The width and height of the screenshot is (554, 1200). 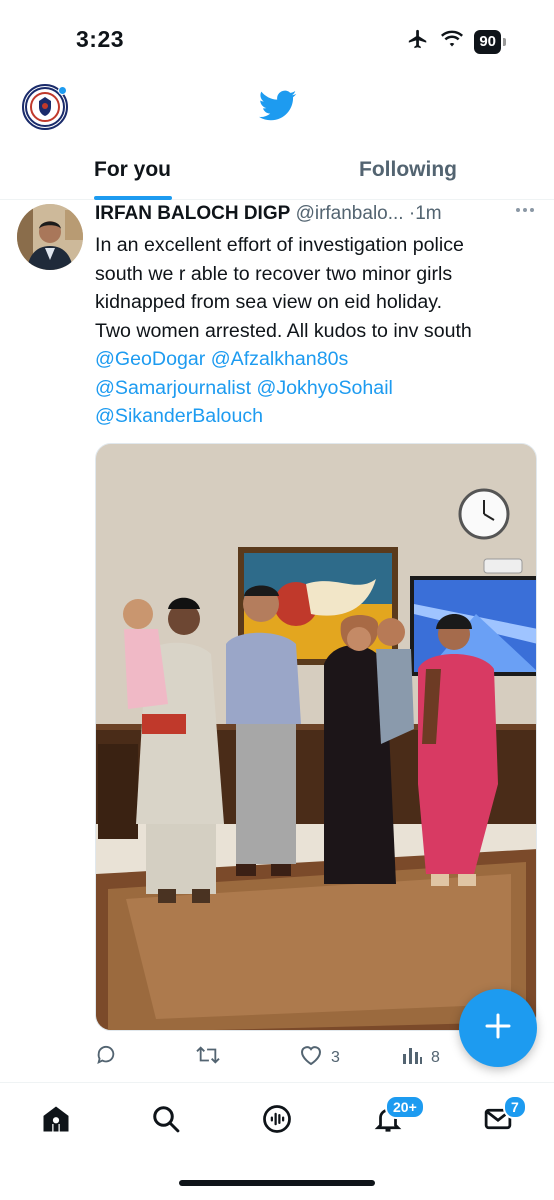 I want to click on airplane-icon, so click(x=418, y=41).